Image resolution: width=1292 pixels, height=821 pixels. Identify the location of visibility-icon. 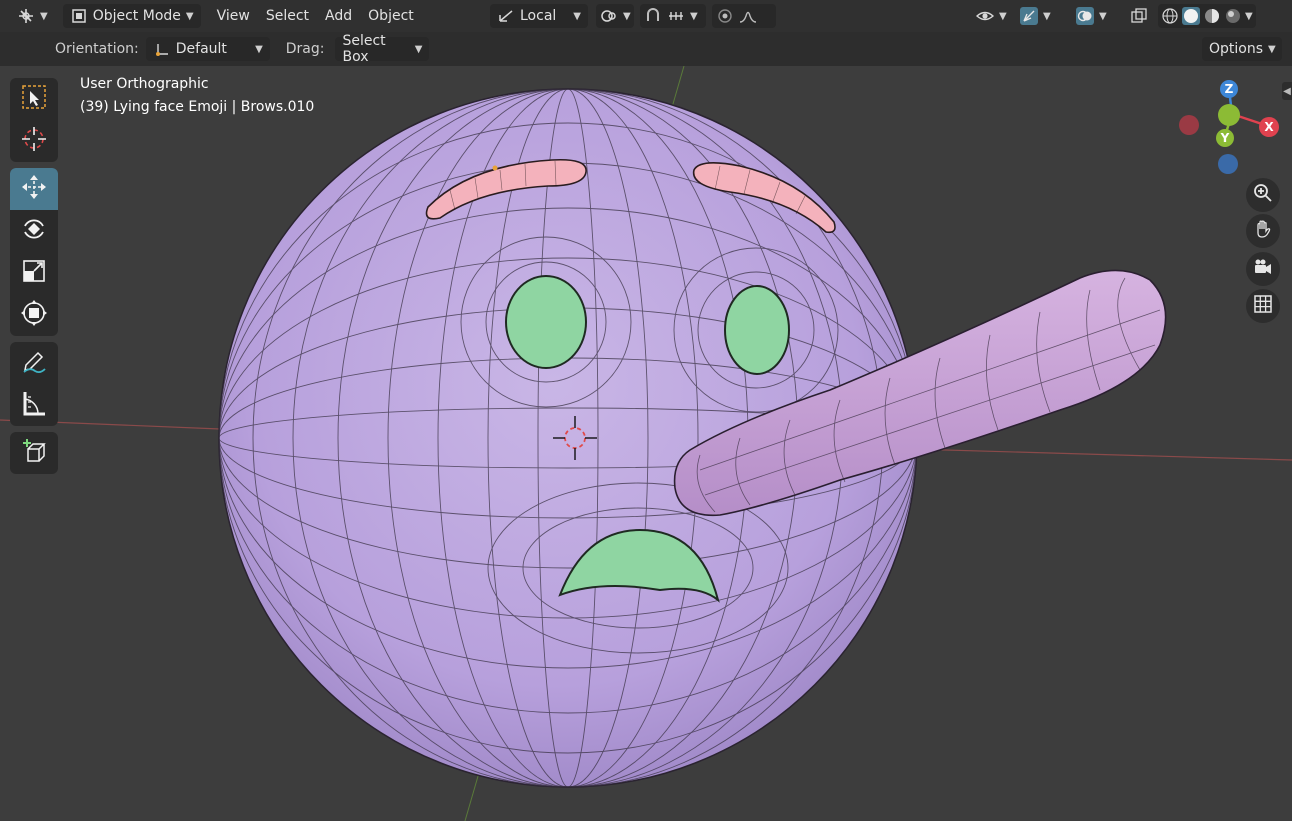
(985, 16).